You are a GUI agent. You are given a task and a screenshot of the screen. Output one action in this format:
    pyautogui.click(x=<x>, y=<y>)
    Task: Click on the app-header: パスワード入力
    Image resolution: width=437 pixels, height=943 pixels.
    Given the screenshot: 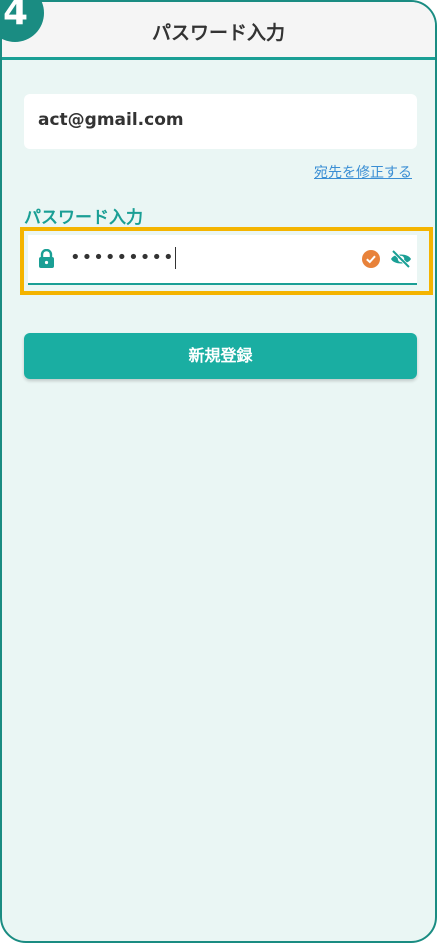 What is the action you would take?
    pyautogui.click(x=218, y=31)
    